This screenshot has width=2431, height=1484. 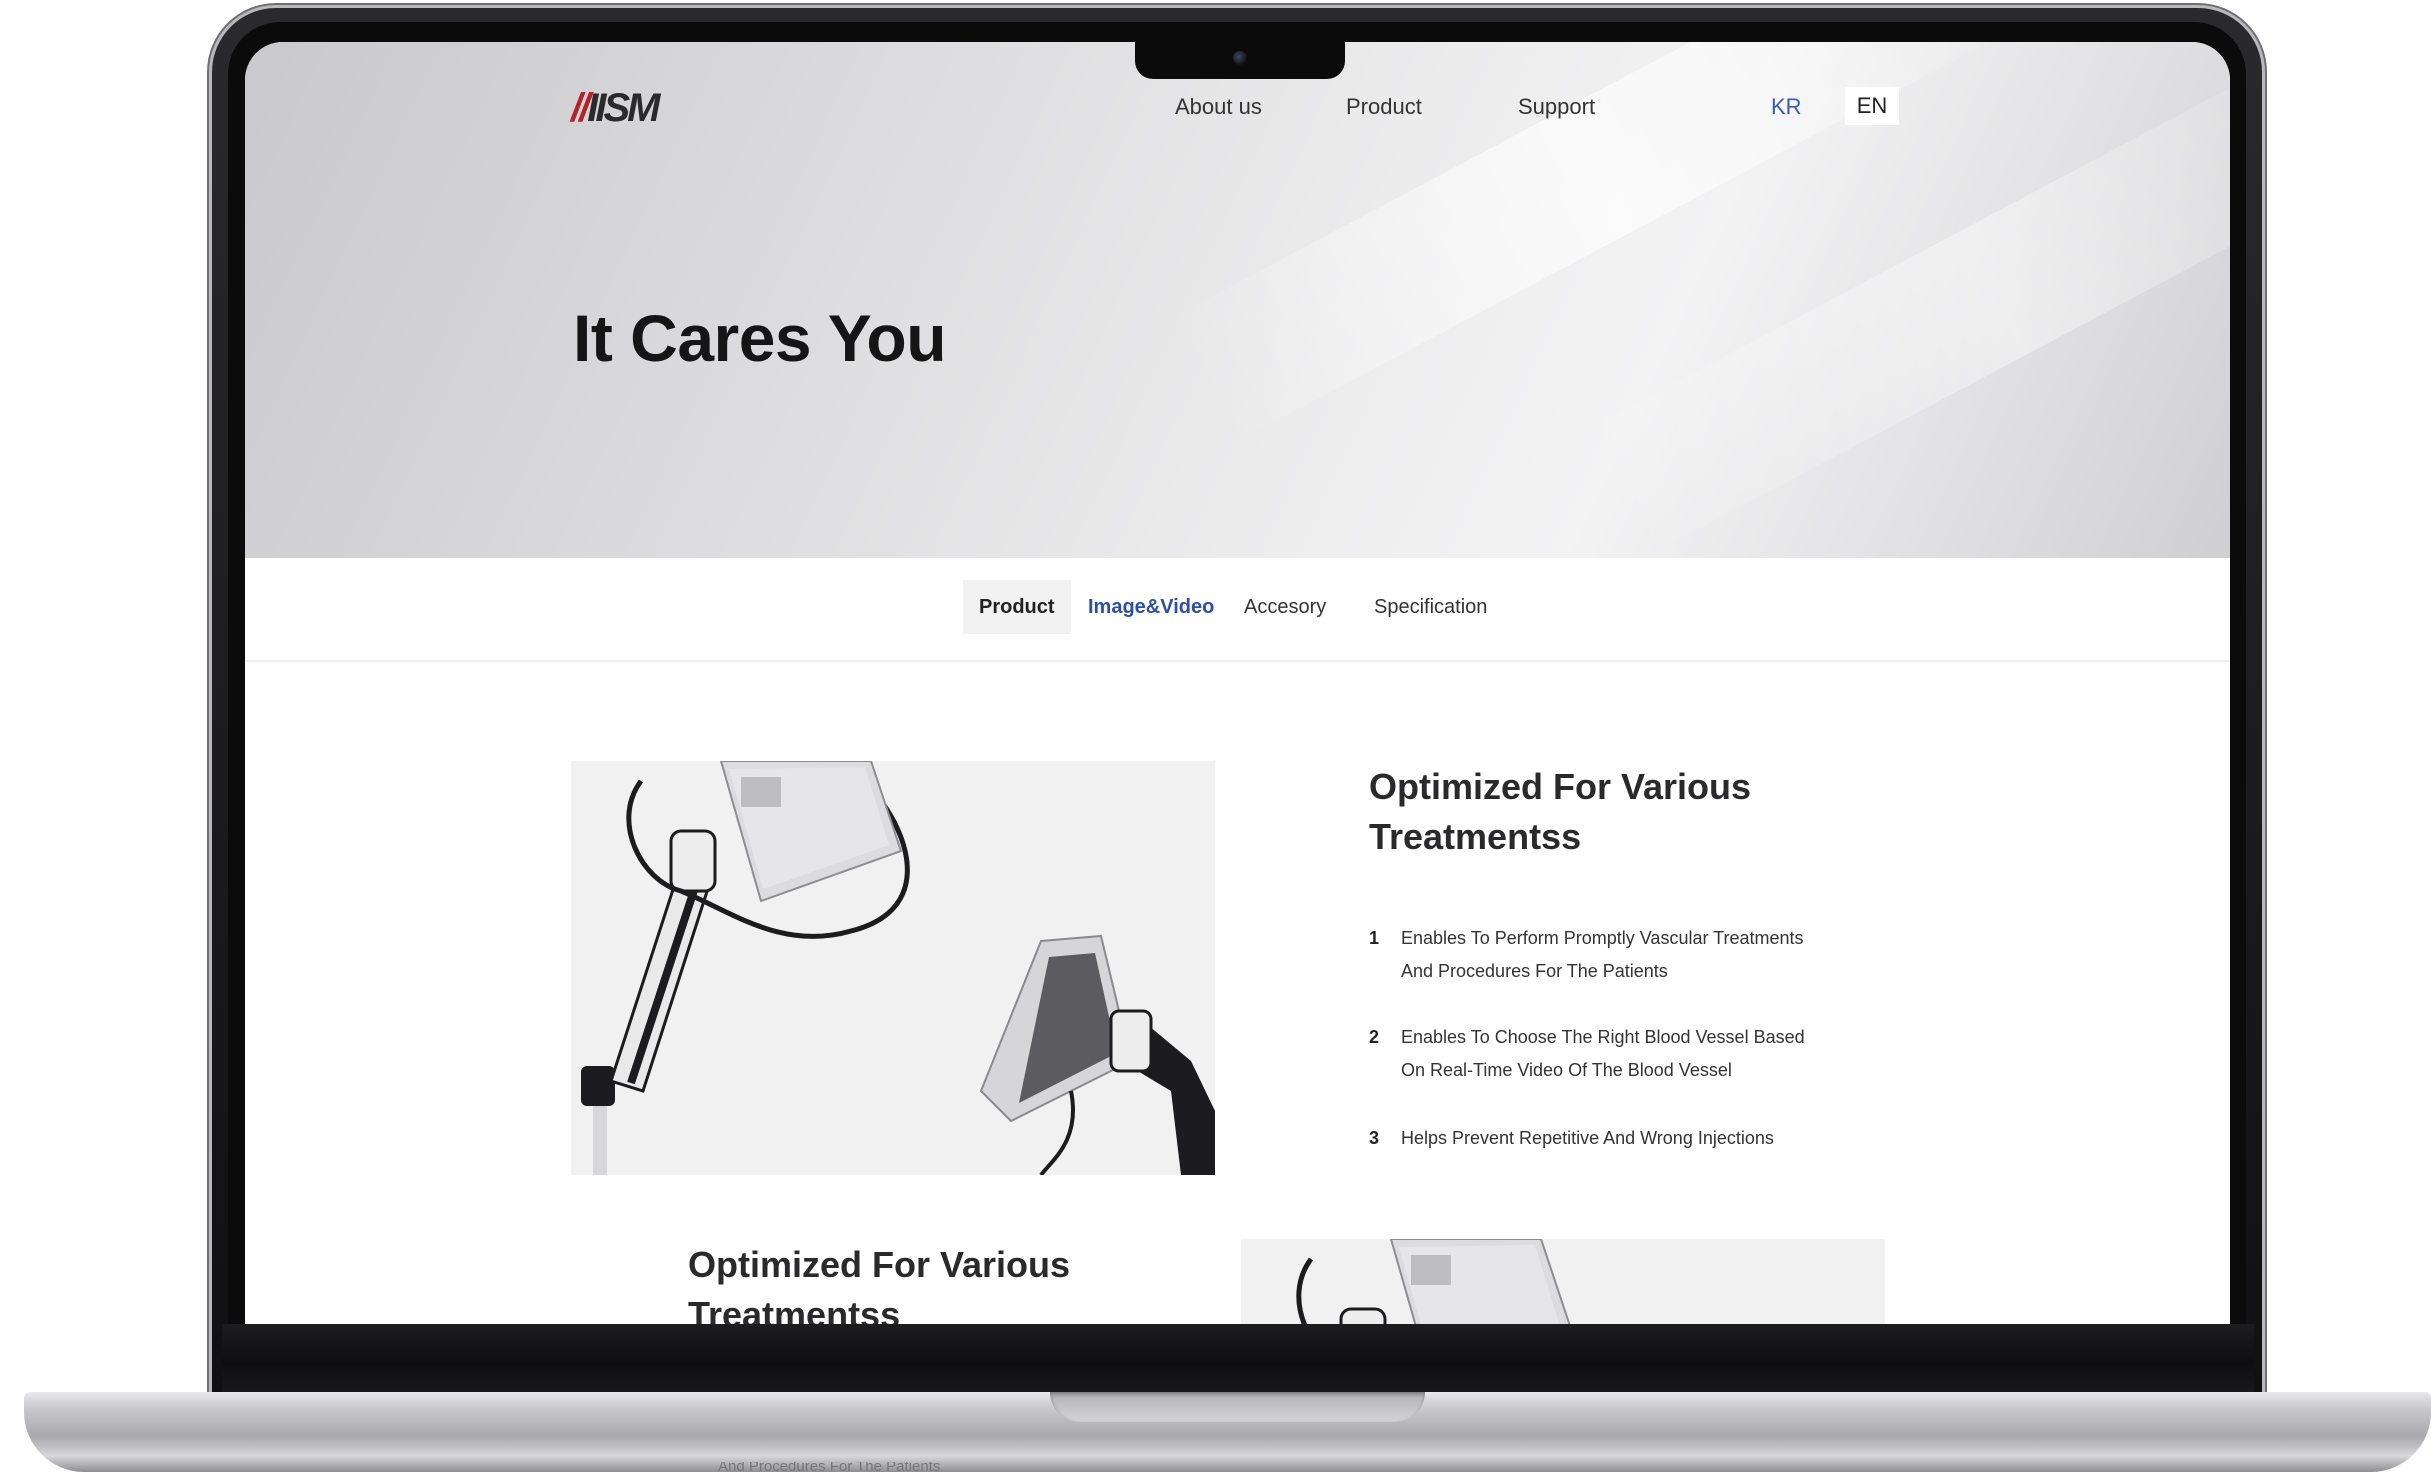 What do you see at coordinates (1374, 1138) in the screenshot?
I see `feature-number: 3` at bounding box center [1374, 1138].